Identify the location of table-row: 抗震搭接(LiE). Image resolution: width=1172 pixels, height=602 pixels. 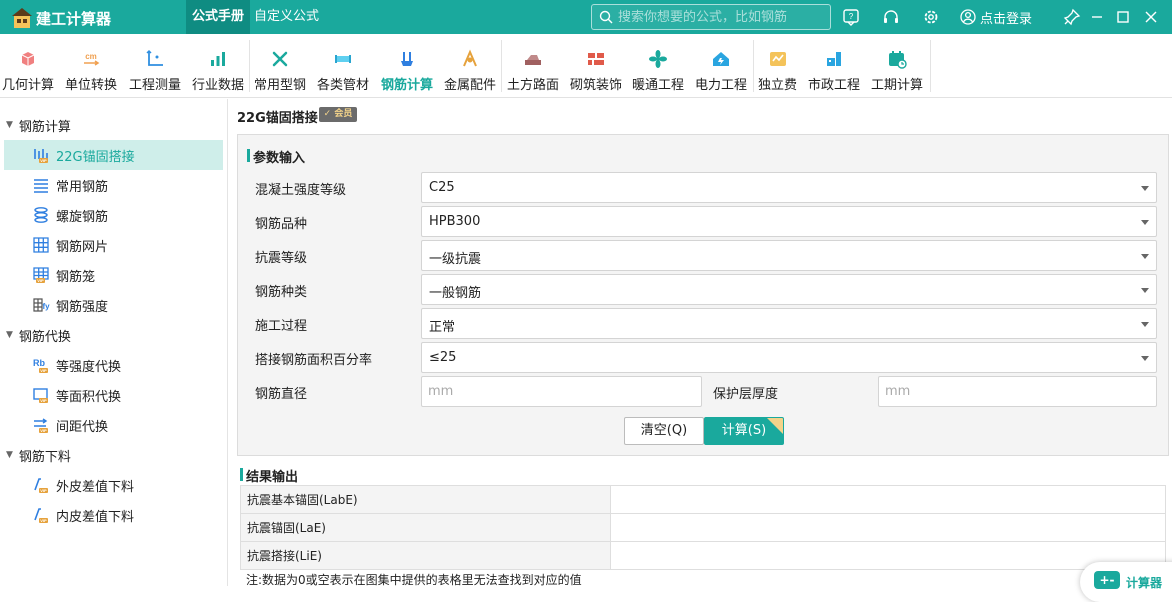
(703, 555).